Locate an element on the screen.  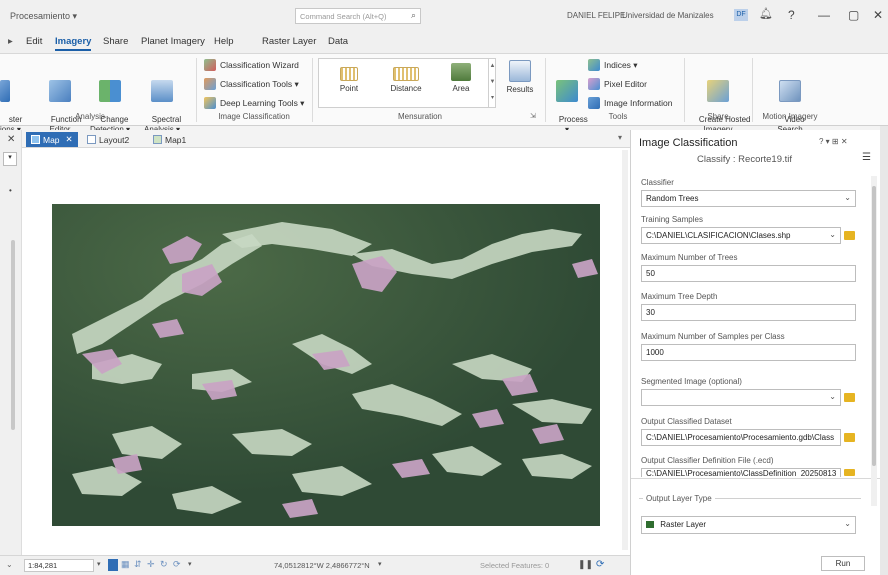
maximize-button: ▢ is located at coordinates (853, 15).